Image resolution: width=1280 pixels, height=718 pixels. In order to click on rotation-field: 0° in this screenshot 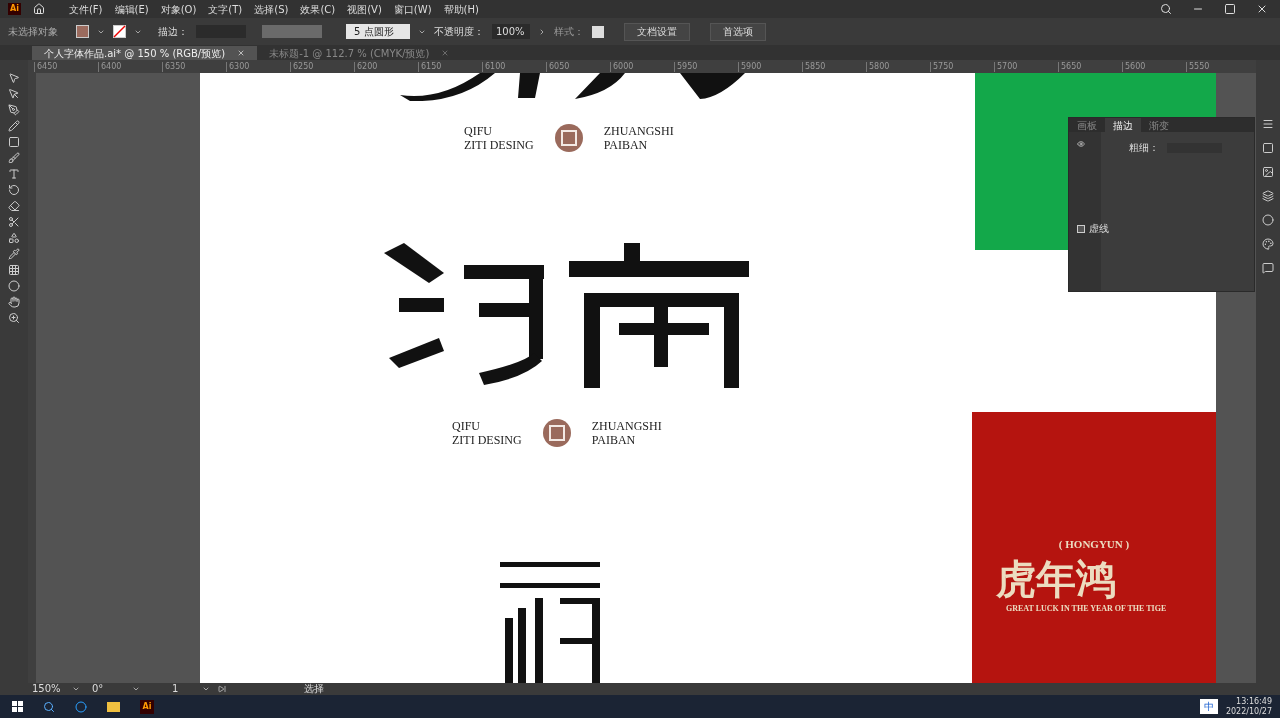, I will do `click(108, 689)`.